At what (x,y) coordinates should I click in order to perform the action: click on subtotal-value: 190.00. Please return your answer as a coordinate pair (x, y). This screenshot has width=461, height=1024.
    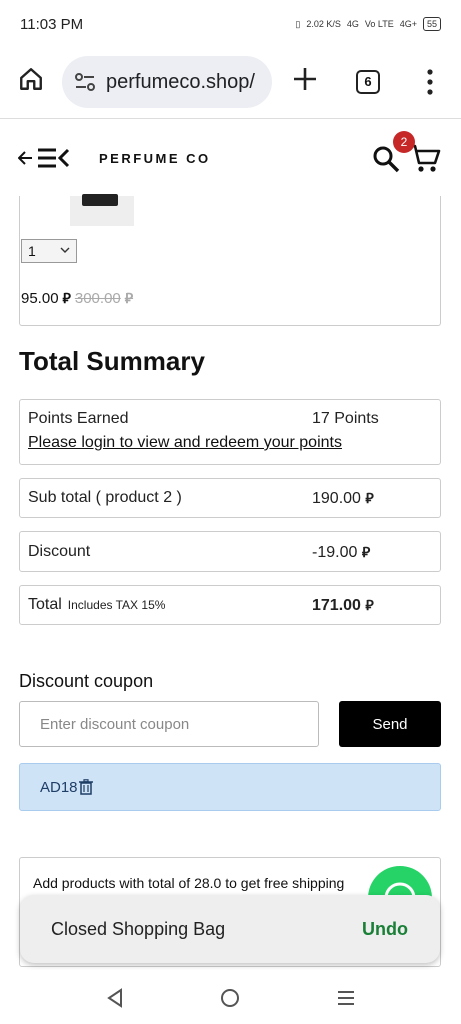
    Looking at the image, I should click on (336, 498).